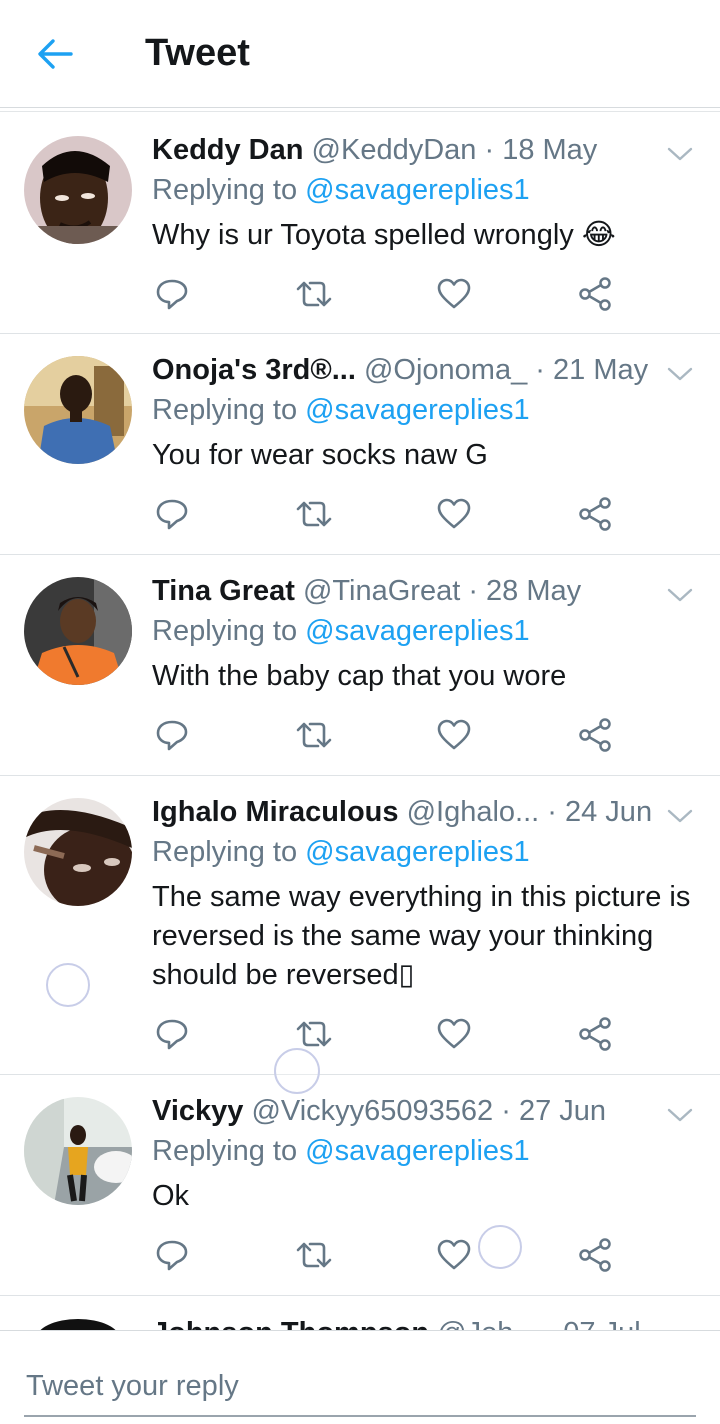 This screenshot has height=1424, width=720. What do you see at coordinates (360, 1315) in the screenshot?
I see `tweet-item-partial: Johnson Thompson @Joh... · 07 Jul` at bounding box center [360, 1315].